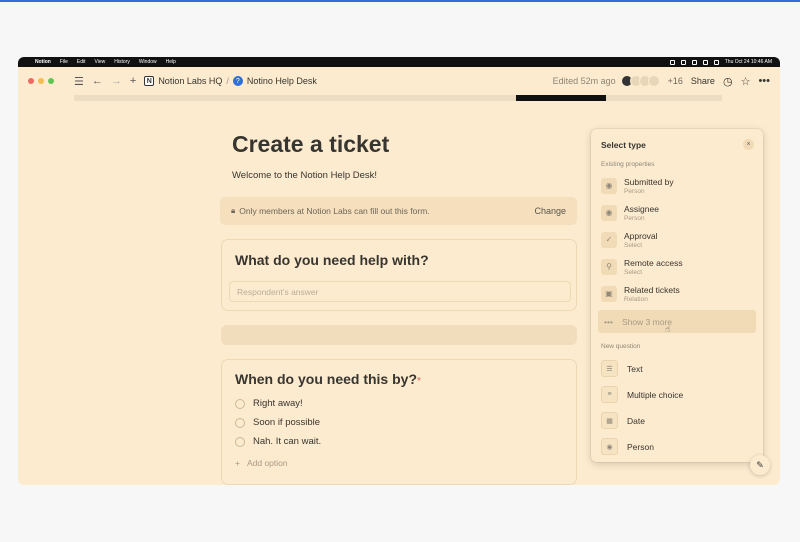 The image size is (800, 542). I want to click on menu-app: Notion, so click(43, 62).